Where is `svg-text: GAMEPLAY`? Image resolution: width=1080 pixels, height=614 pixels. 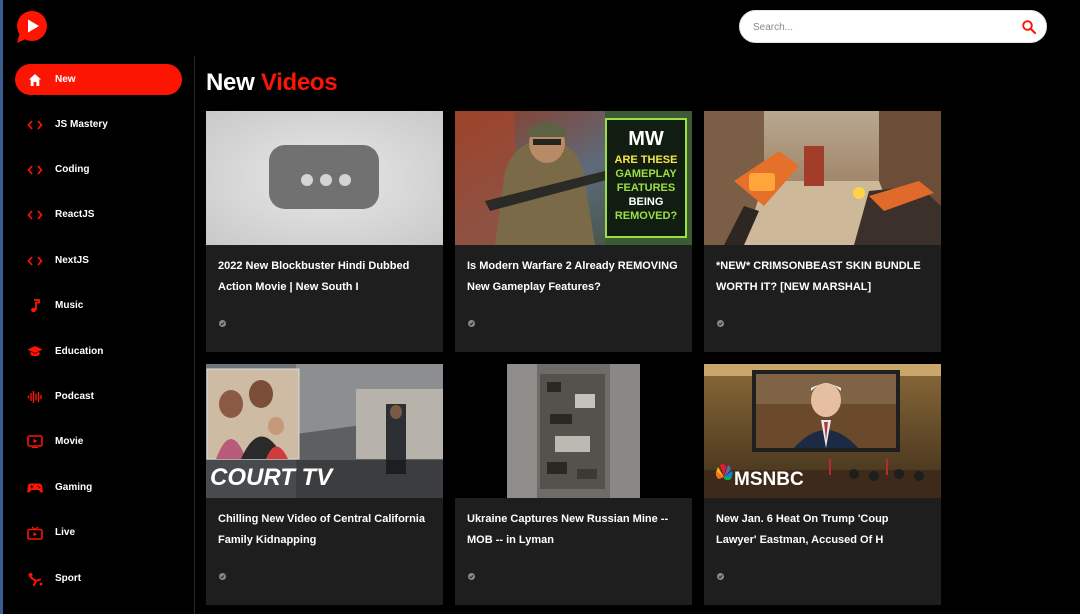 svg-text: GAMEPLAY is located at coordinates (646, 174).